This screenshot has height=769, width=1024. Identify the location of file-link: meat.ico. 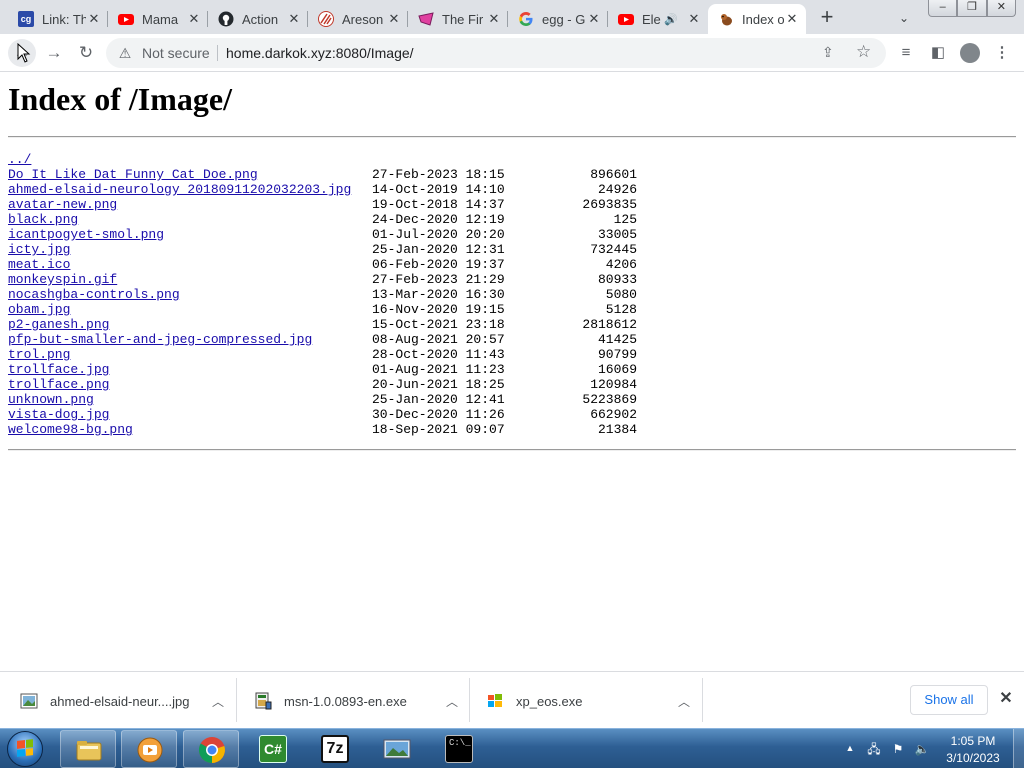
(39, 264).